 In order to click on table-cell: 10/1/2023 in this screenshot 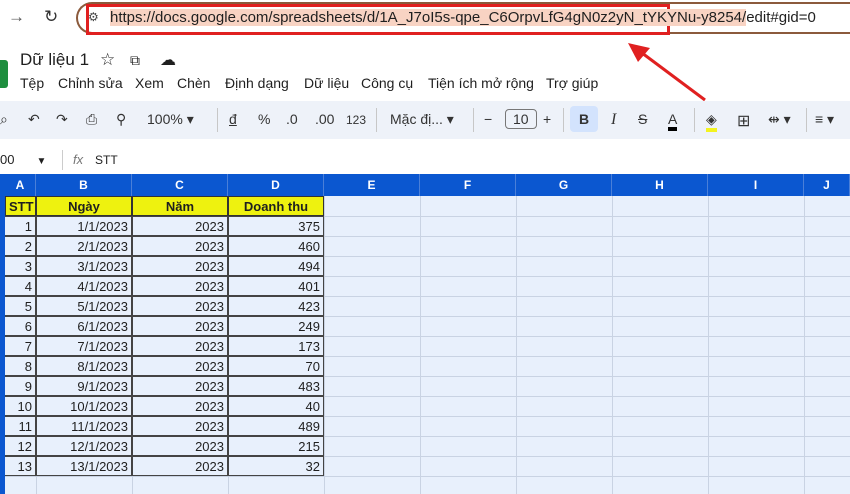, I will do `click(84, 406)`.